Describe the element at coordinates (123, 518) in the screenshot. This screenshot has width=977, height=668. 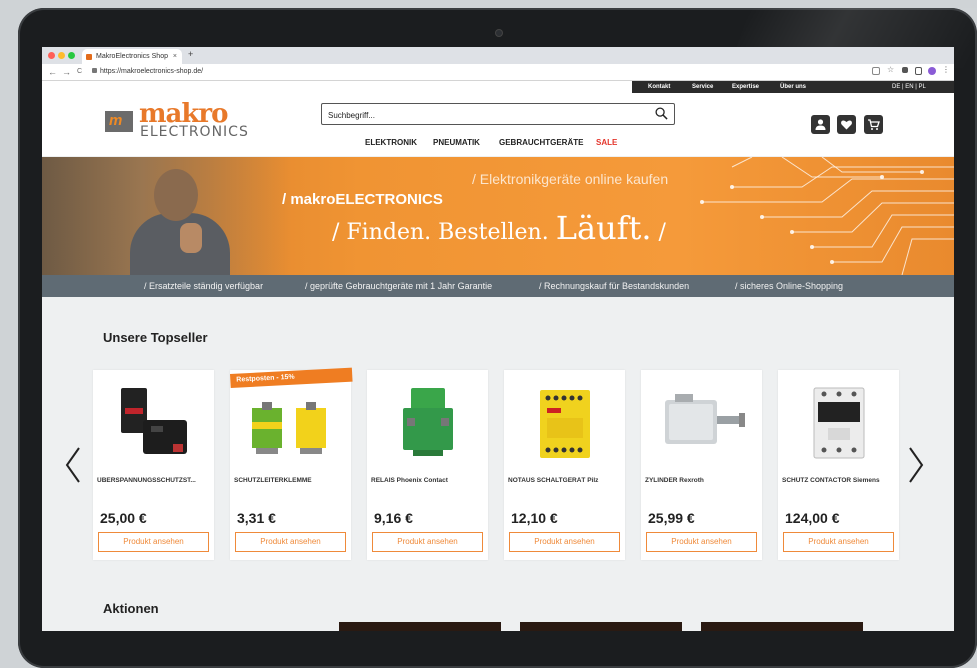
I see `product-price: 25,00 €` at that location.